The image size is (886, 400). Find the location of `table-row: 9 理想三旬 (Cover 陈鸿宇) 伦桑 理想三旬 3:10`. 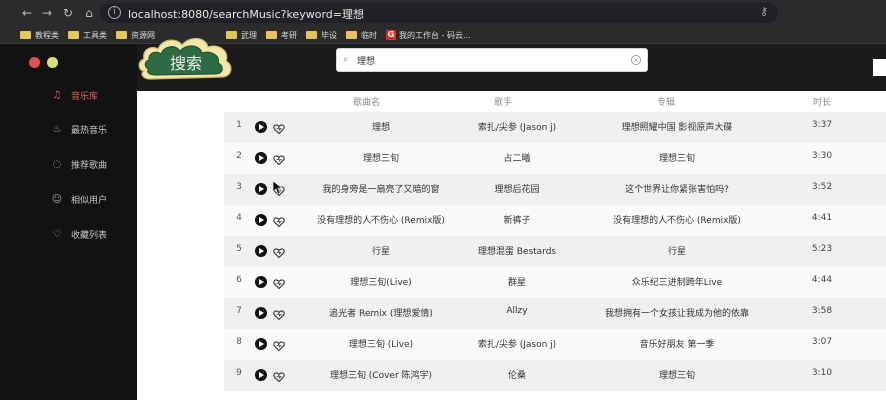

table-row: 9 理想三旬 (Cover 陈鸿宇) 伦桑 理想三旬 3:10 is located at coordinates (555, 375).